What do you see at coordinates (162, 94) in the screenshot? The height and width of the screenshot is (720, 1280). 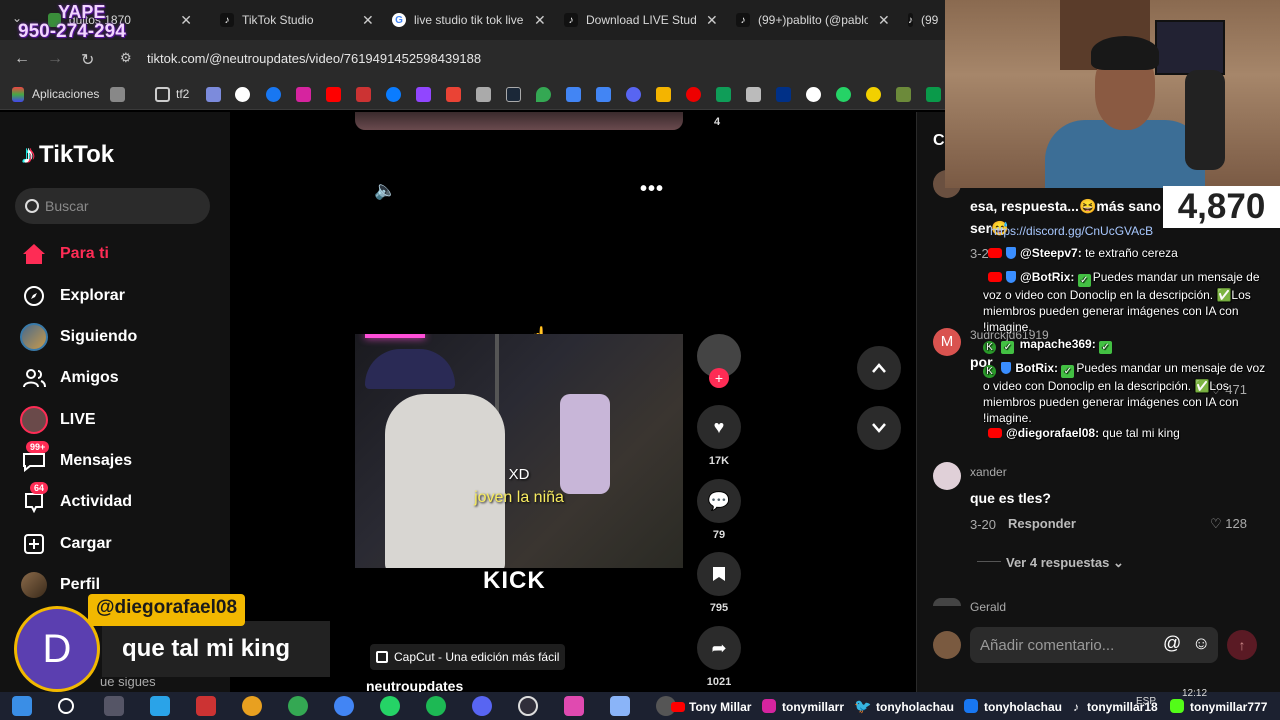 I see `folder-icon` at bounding box center [162, 94].